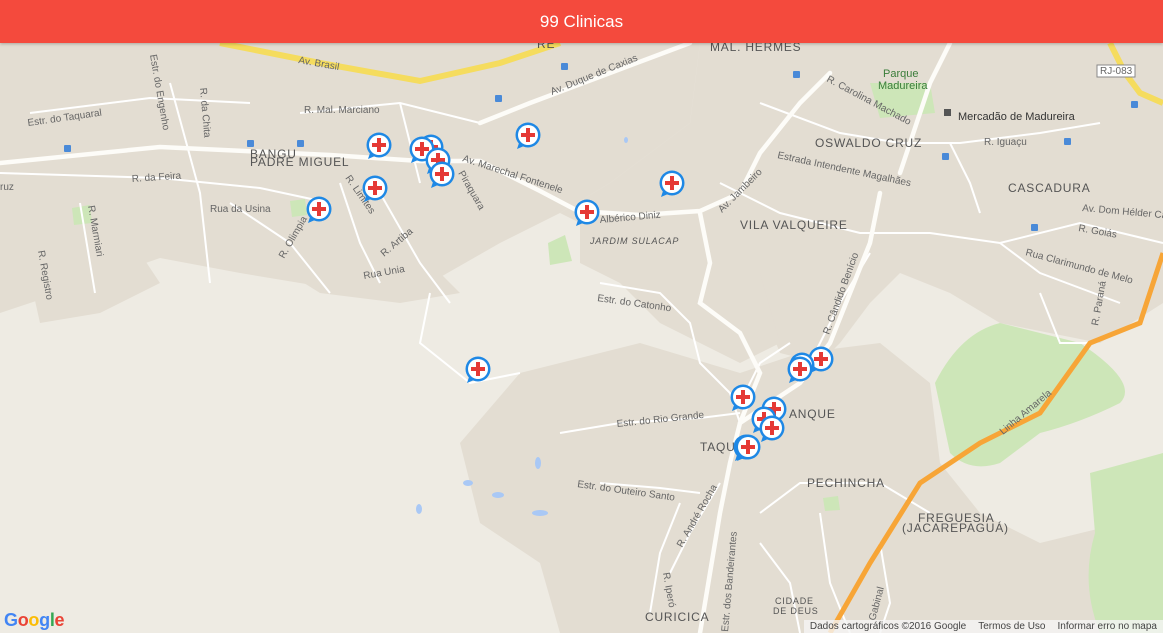 The width and height of the screenshot is (1163, 633). I want to click on district-label: PADRE MIGUEL, so click(299, 162).